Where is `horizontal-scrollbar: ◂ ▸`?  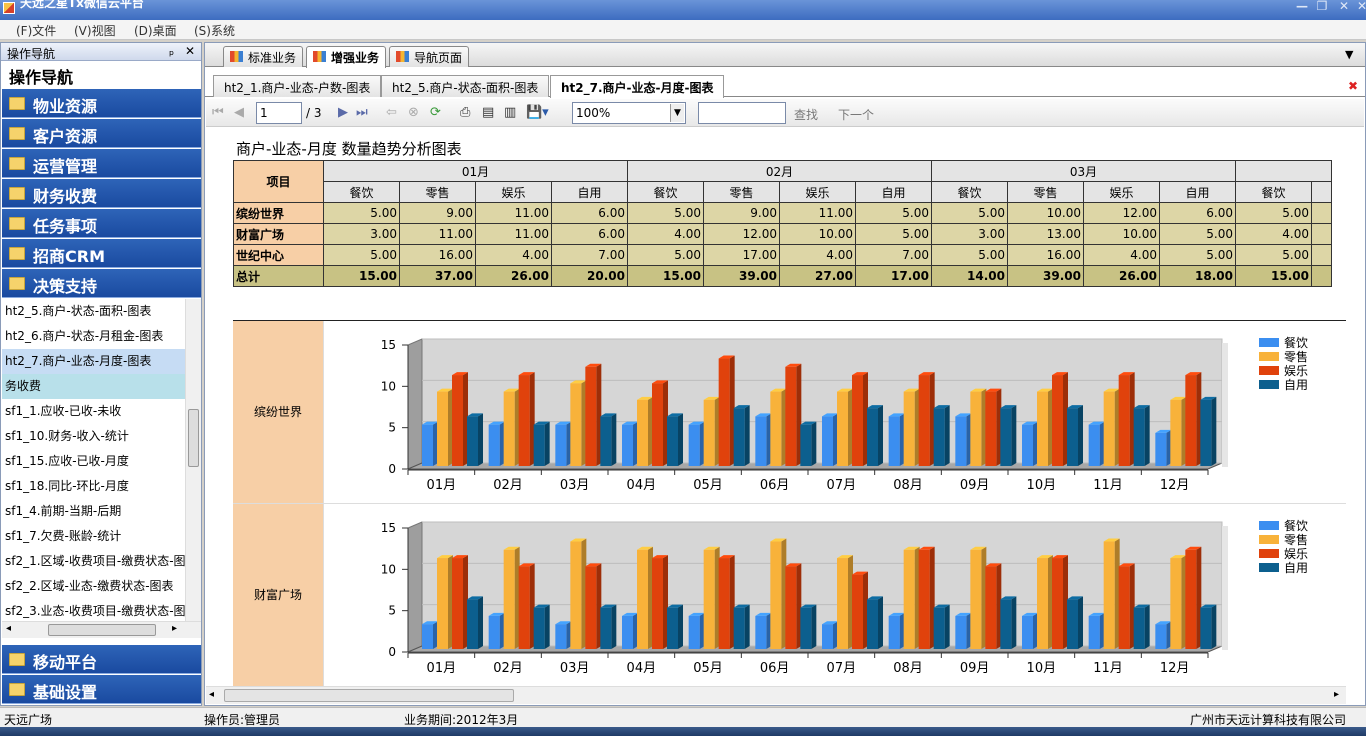
horizontal-scrollbar: ◂ ▸ is located at coordinates (101, 629).